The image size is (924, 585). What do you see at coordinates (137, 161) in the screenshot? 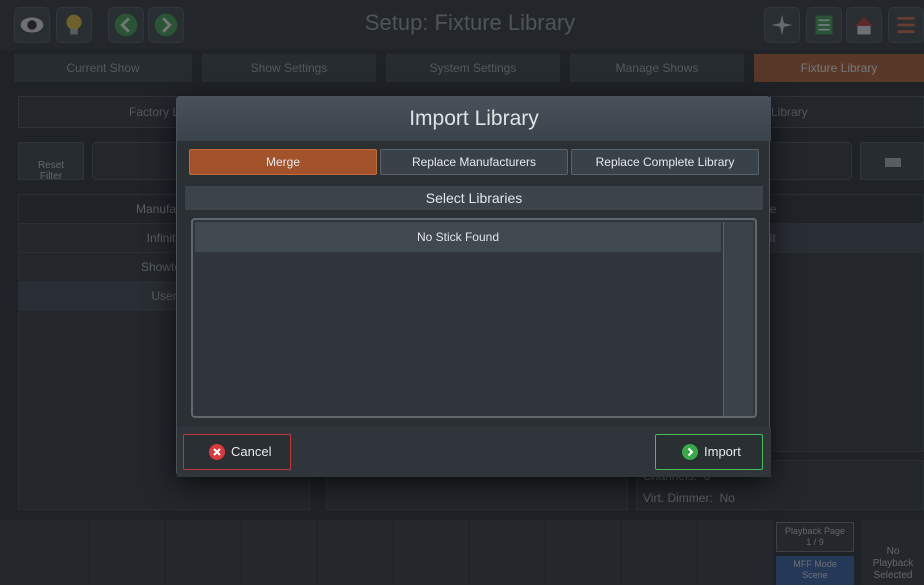
I see `filter-input` at bounding box center [137, 161].